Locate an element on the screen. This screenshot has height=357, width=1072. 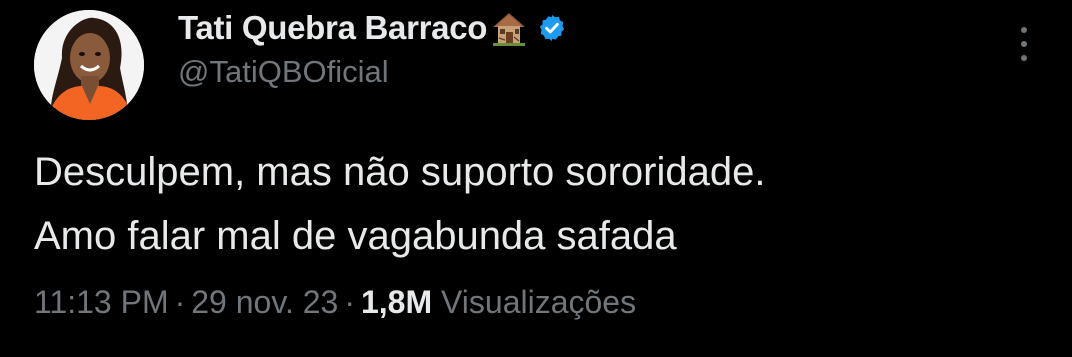
tweet-meta: 11:13 PM · 29 nov. 23 · 1,8M Visualizações is located at coordinates (335, 302).